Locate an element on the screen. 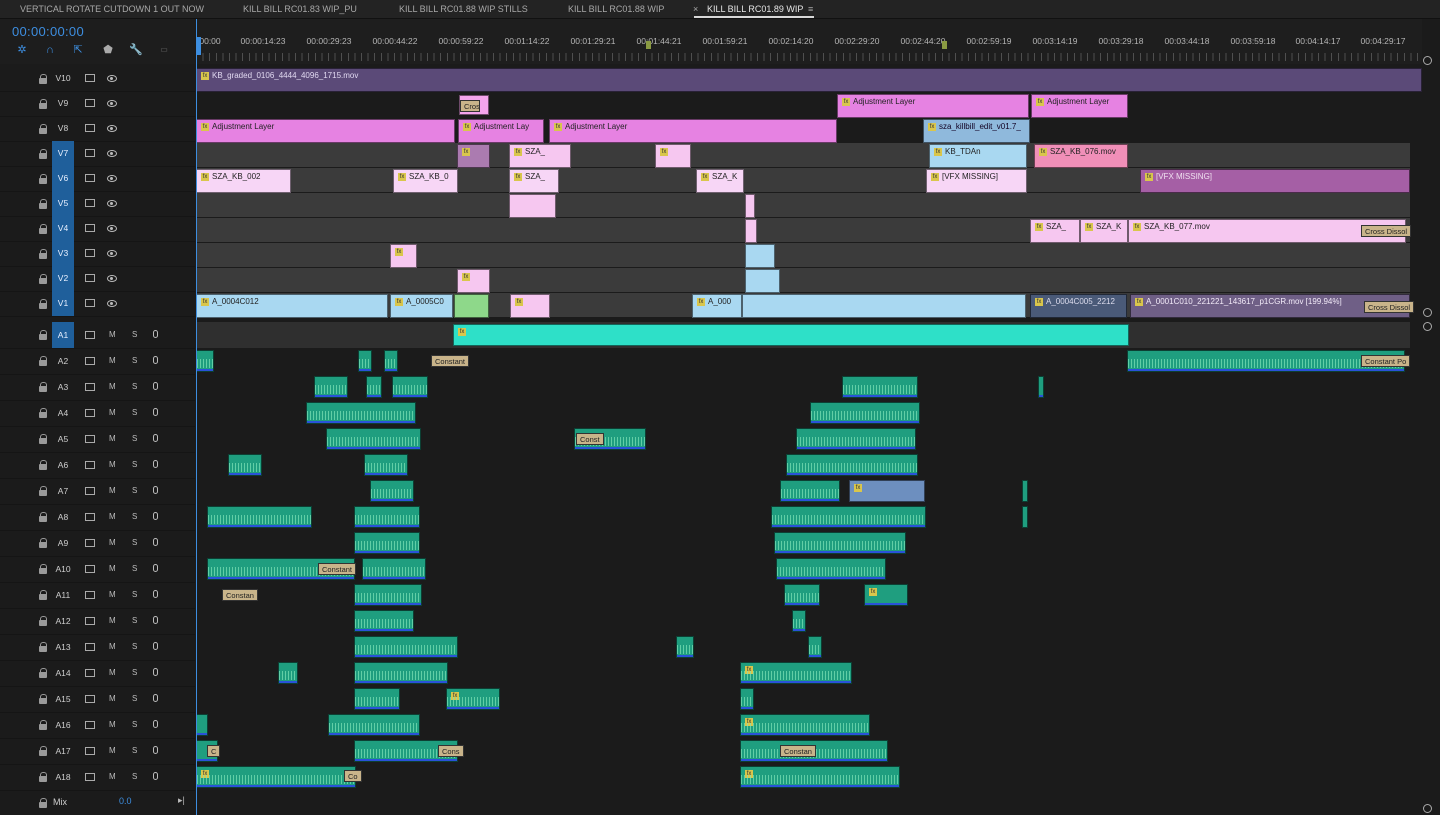 This screenshot has width=1440, height=815. track-label: A12 is located at coordinates (63, 621).